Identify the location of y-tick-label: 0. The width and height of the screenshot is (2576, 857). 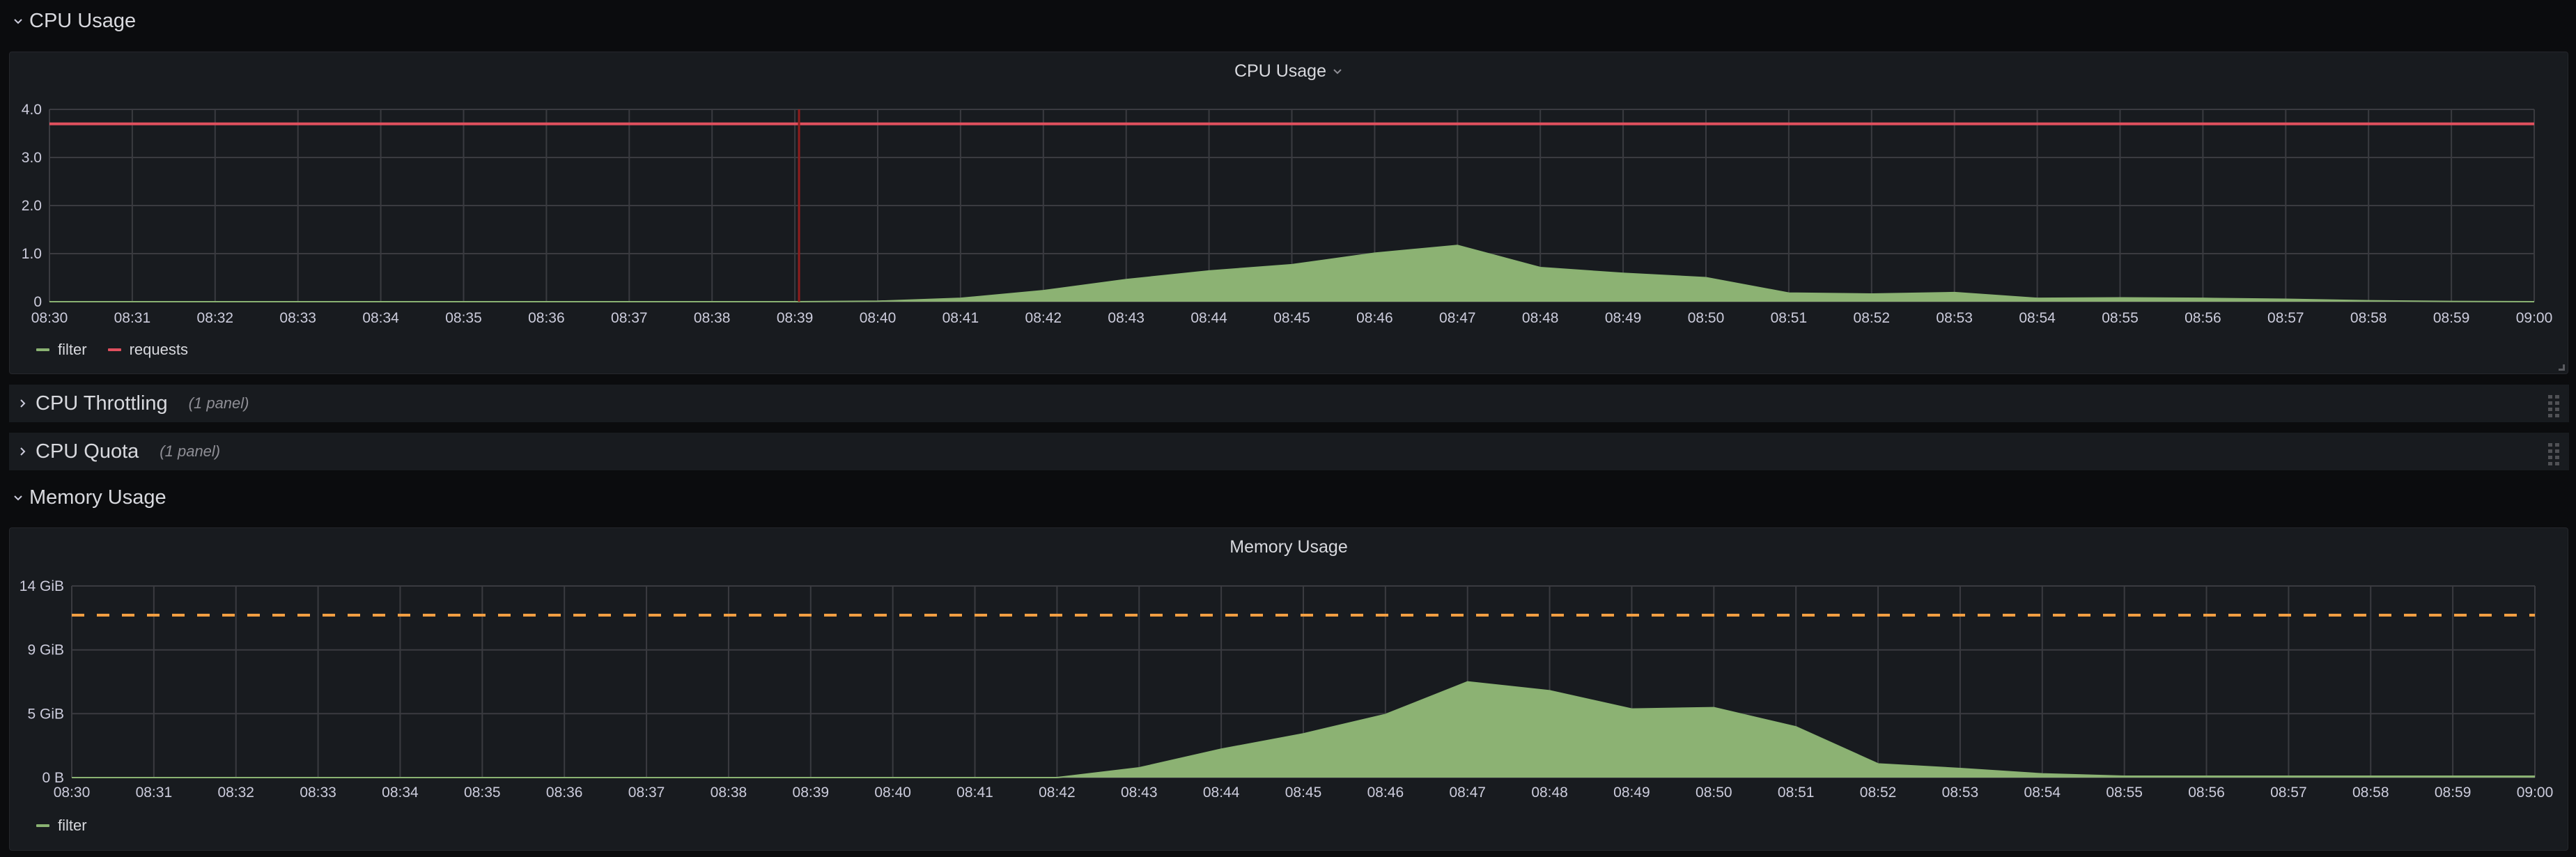
(37, 302).